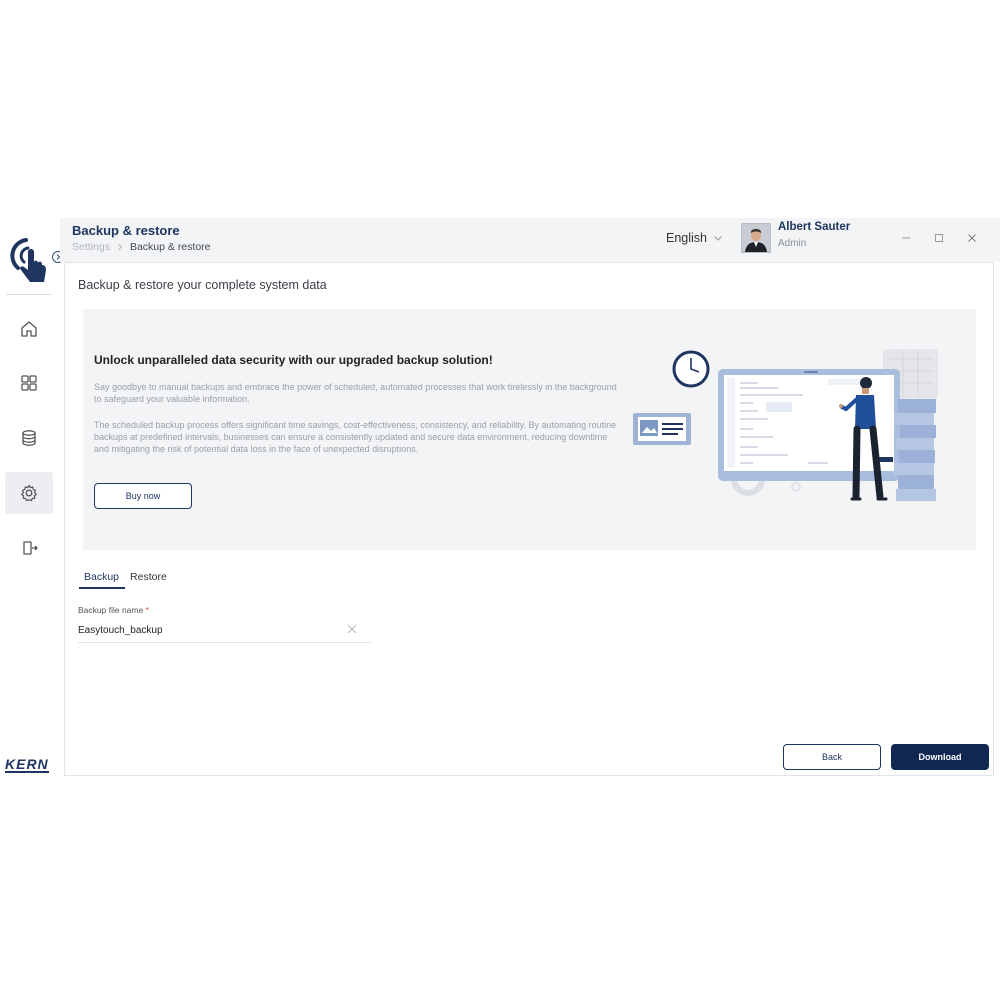  Describe the element at coordinates (792, 243) in the screenshot. I see `user-role: Admin` at that location.